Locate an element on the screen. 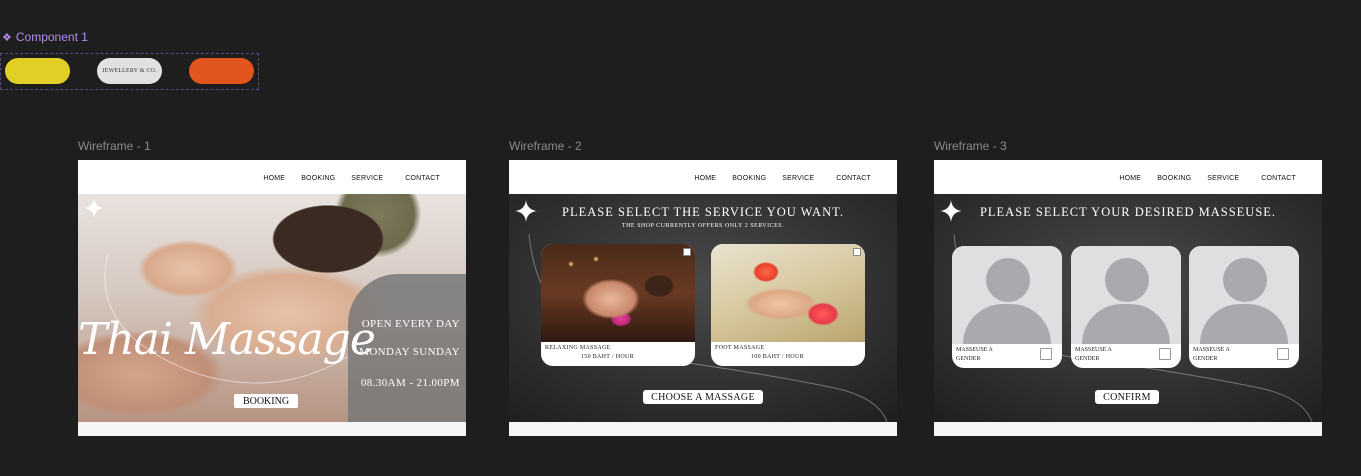 The height and width of the screenshot is (476, 1361). hours-line-2: MONDAY SUNDAY is located at coordinates (409, 352).